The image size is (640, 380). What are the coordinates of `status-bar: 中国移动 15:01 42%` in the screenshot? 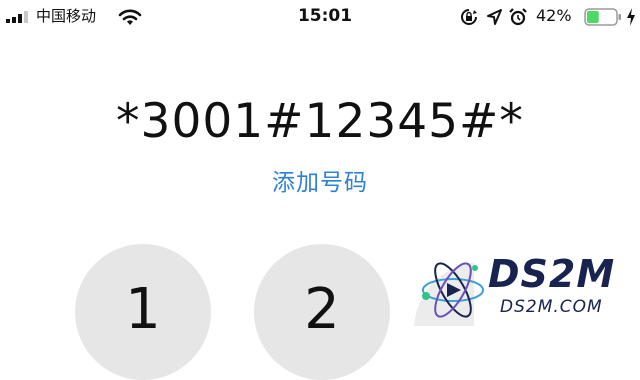 It's located at (320, 16).